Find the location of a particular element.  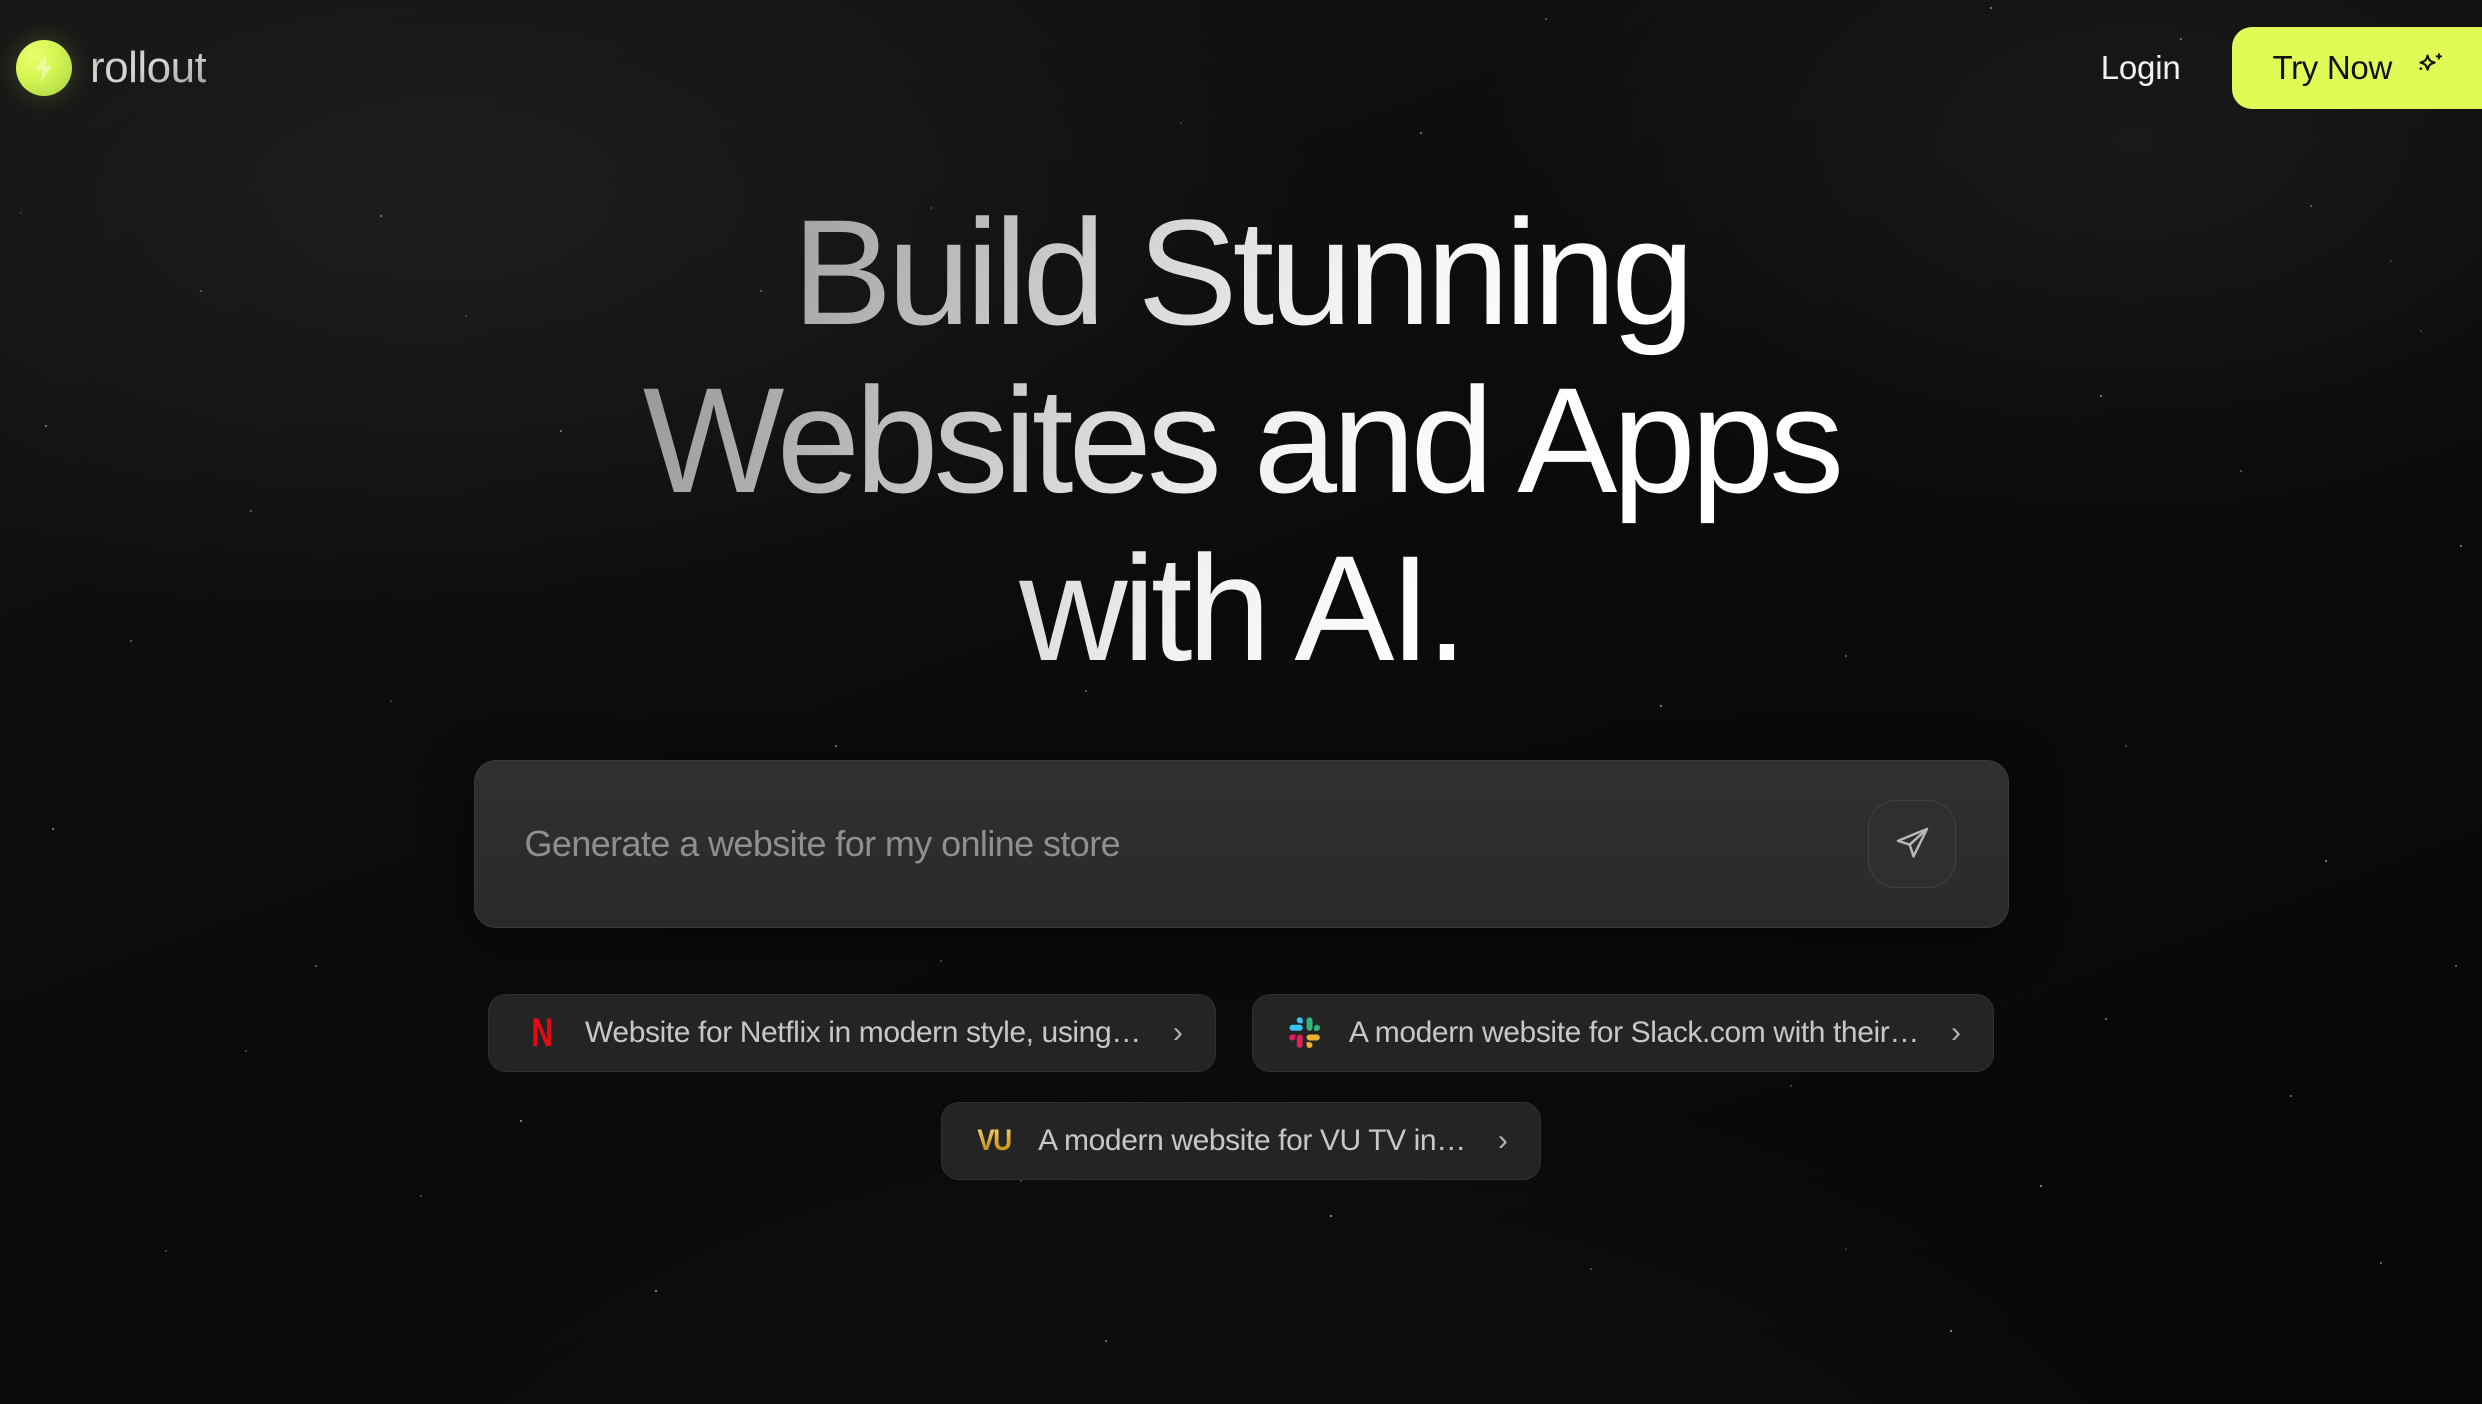

suggestion-chip-vu: VU A modern website for VU TV in… › is located at coordinates (1241, 1141).